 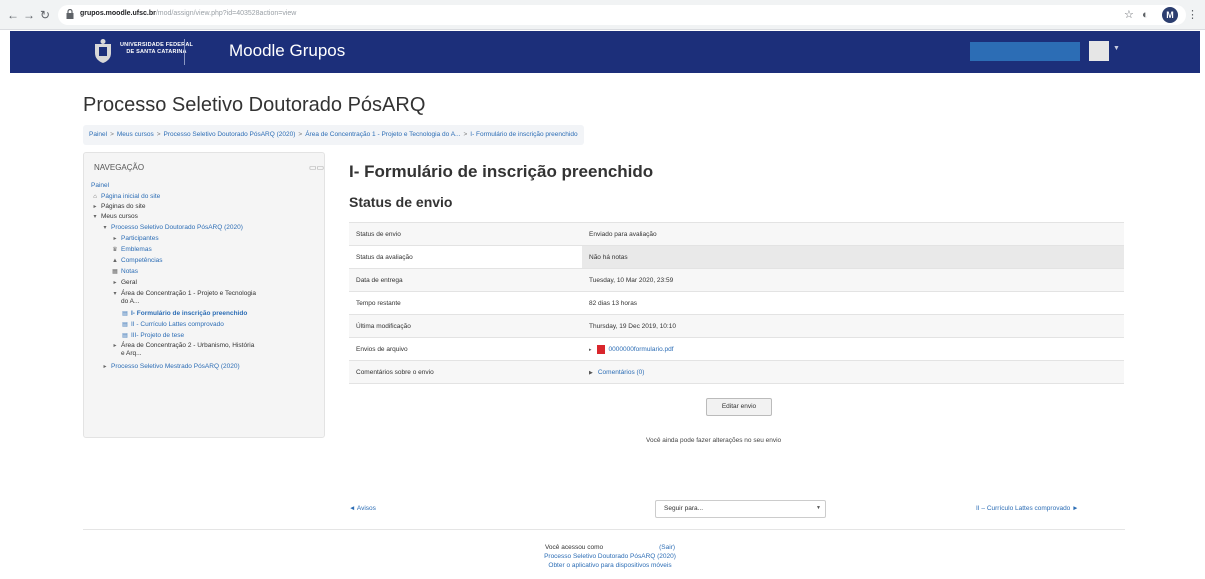 I want to click on table-row: Status de envio Enviado para avaliação, so click(x=736, y=234).